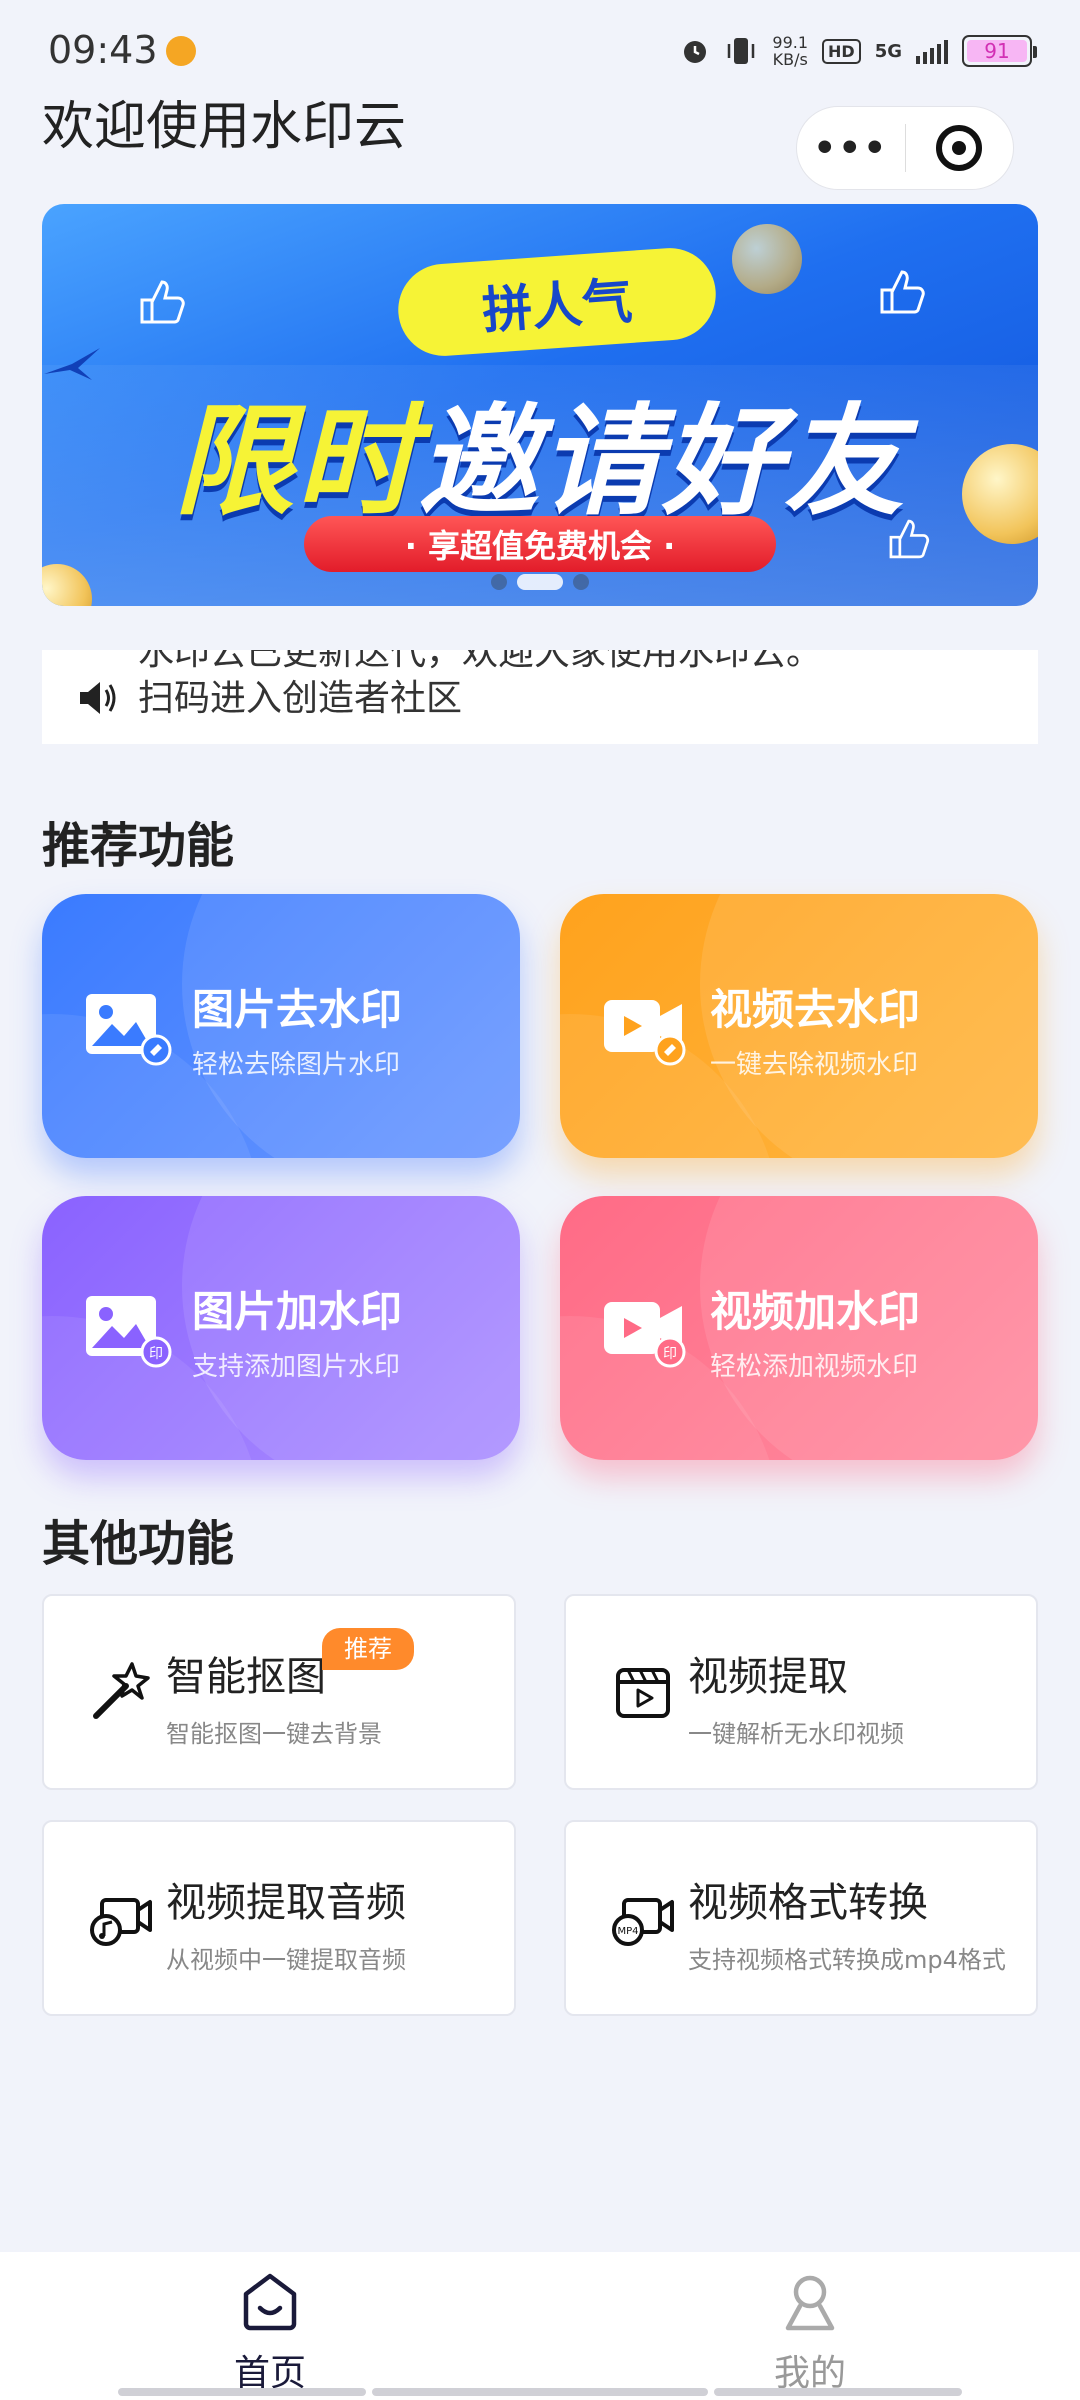  I want to click on other-card-smart-cutout: 智能抠图 智能抠图一键去背景 推荐, so click(279, 1692).